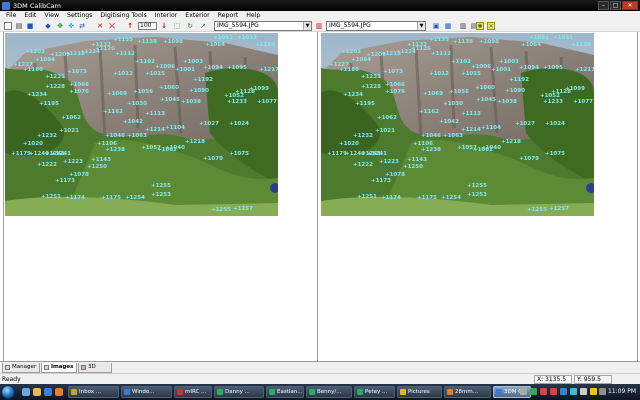  Describe the element at coordinates (531, 45) in the screenshot. I see `point-label: +1064` at that location.